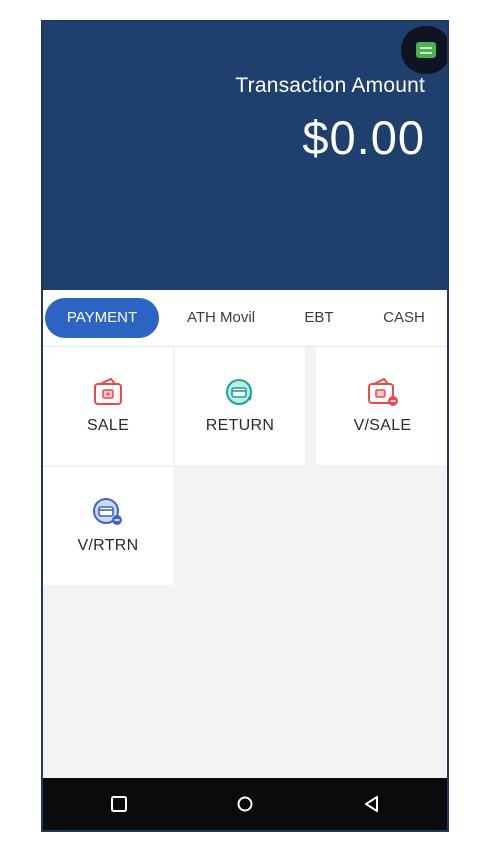  Describe the element at coordinates (382, 425) in the screenshot. I see `void-sale-label: V/SALE` at that location.